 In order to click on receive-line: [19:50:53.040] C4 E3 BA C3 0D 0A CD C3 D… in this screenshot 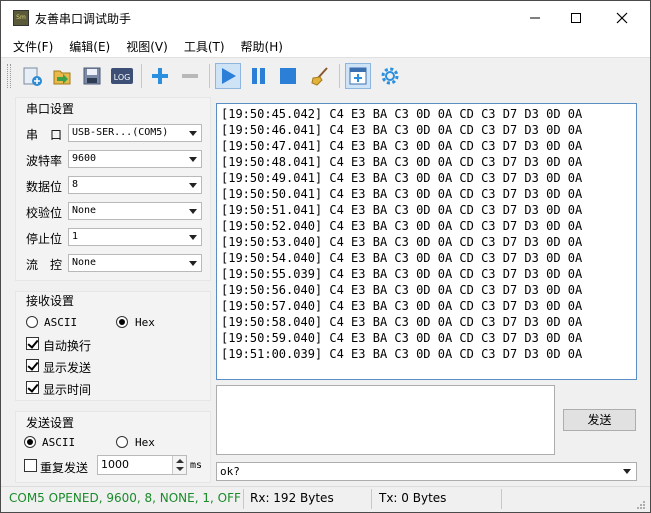, I will do `click(402, 242)`.